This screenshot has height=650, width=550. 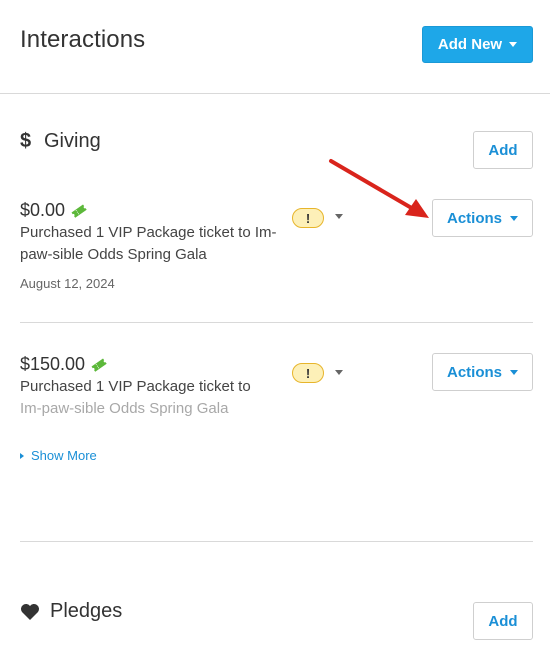 What do you see at coordinates (64, 455) in the screenshot?
I see `show-more-label: Show More` at bounding box center [64, 455].